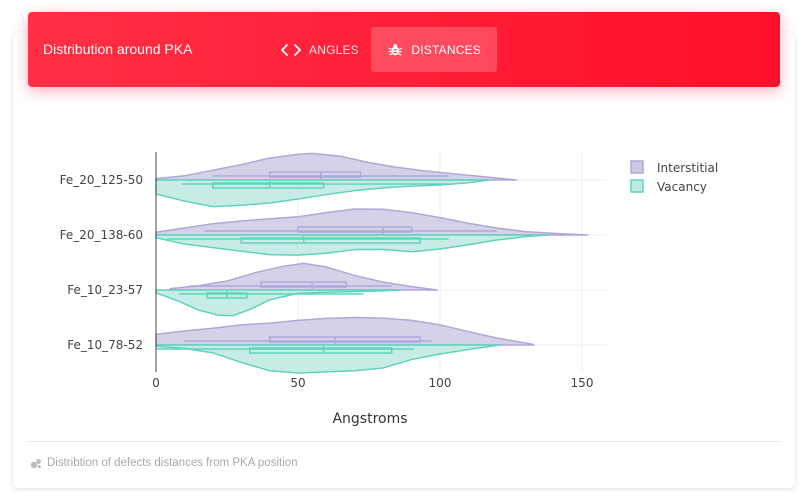  Describe the element at coordinates (101, 180) in the screenshot. I see `y-tick-label: Fe_20_125-50` at that location.